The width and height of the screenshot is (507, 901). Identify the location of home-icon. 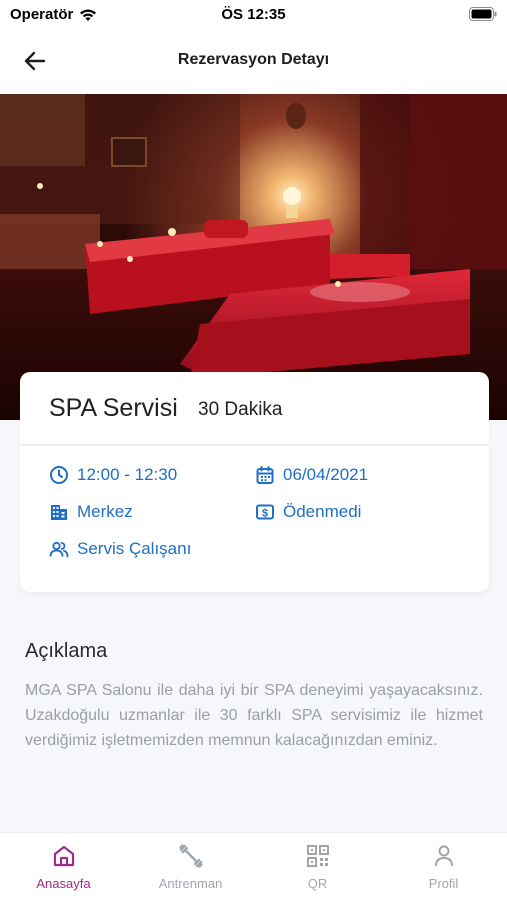
(63, 856).